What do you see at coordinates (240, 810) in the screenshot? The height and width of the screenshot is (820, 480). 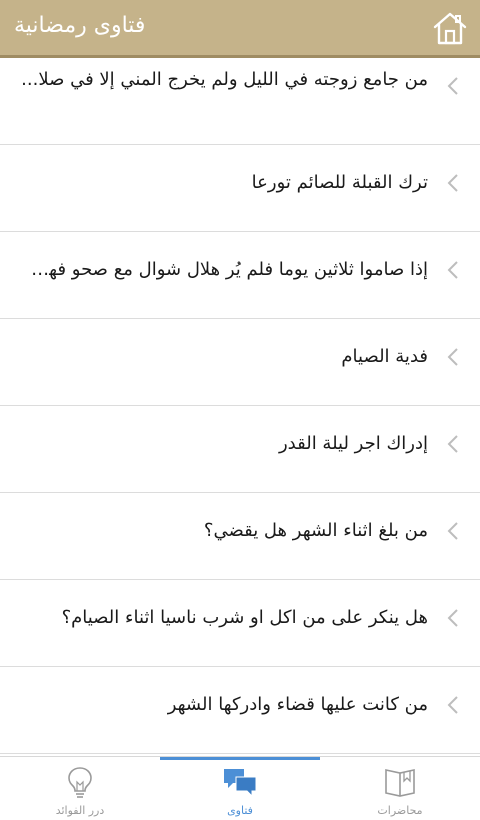 I see `tab-fatwas-label: فتاوى` at bounding box center [240, 810].